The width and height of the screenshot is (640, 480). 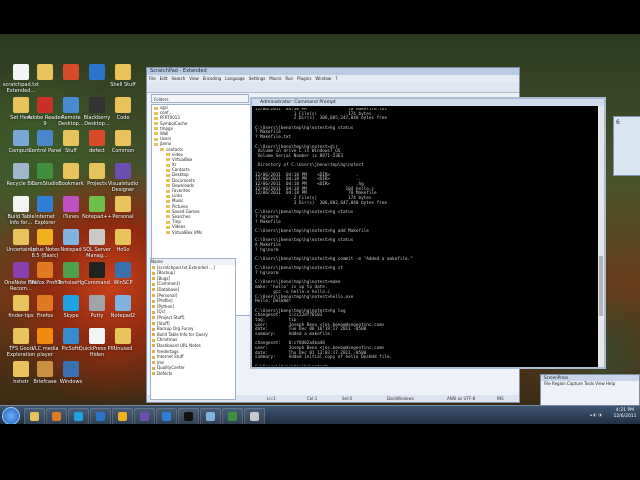 What do you see at coordinates (500, 398) in the screenshot?
I see `status-field: INS` at bounding box center [500, 398].